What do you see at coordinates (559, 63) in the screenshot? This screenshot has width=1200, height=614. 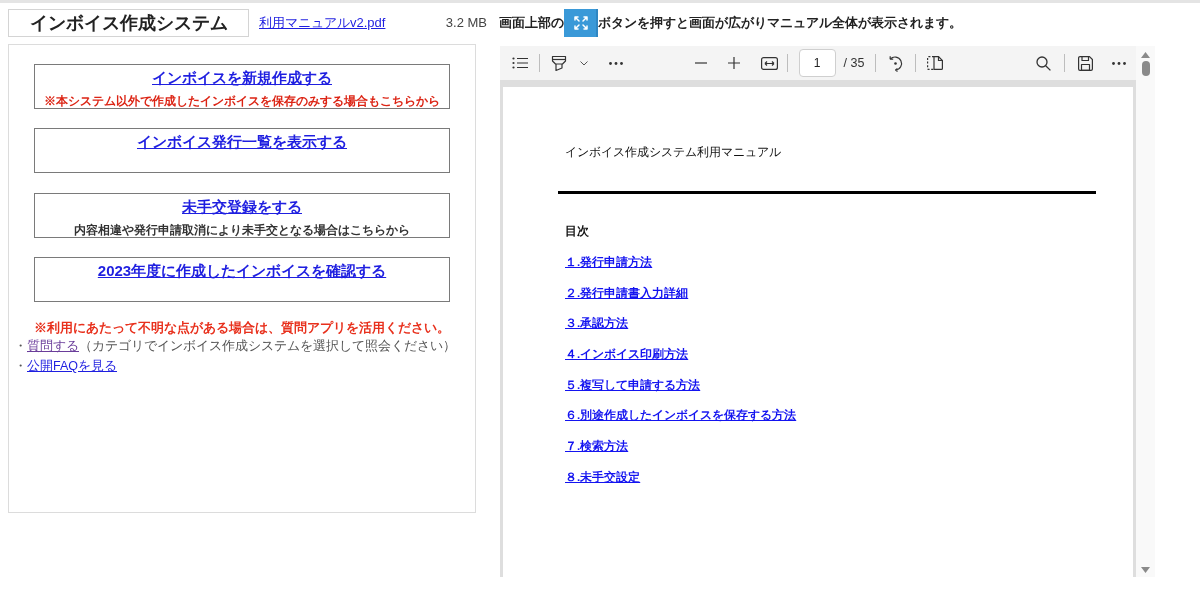 I see `highlighter-icon` at bounding box center [559, 63].